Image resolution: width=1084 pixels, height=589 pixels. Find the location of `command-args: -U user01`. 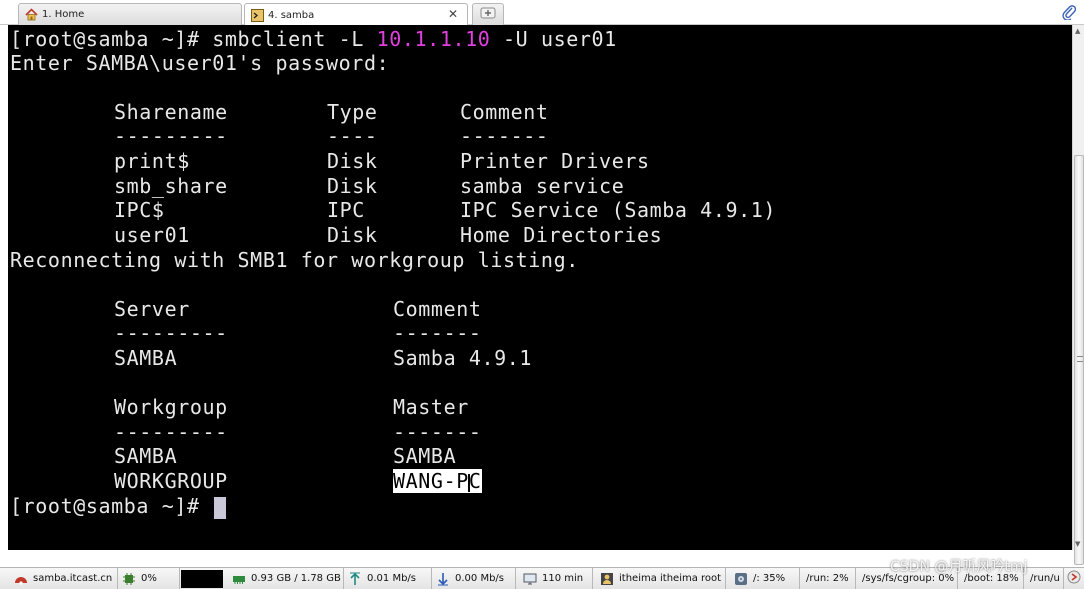

command-args: -U user01 is located at coordinates (553, 39).